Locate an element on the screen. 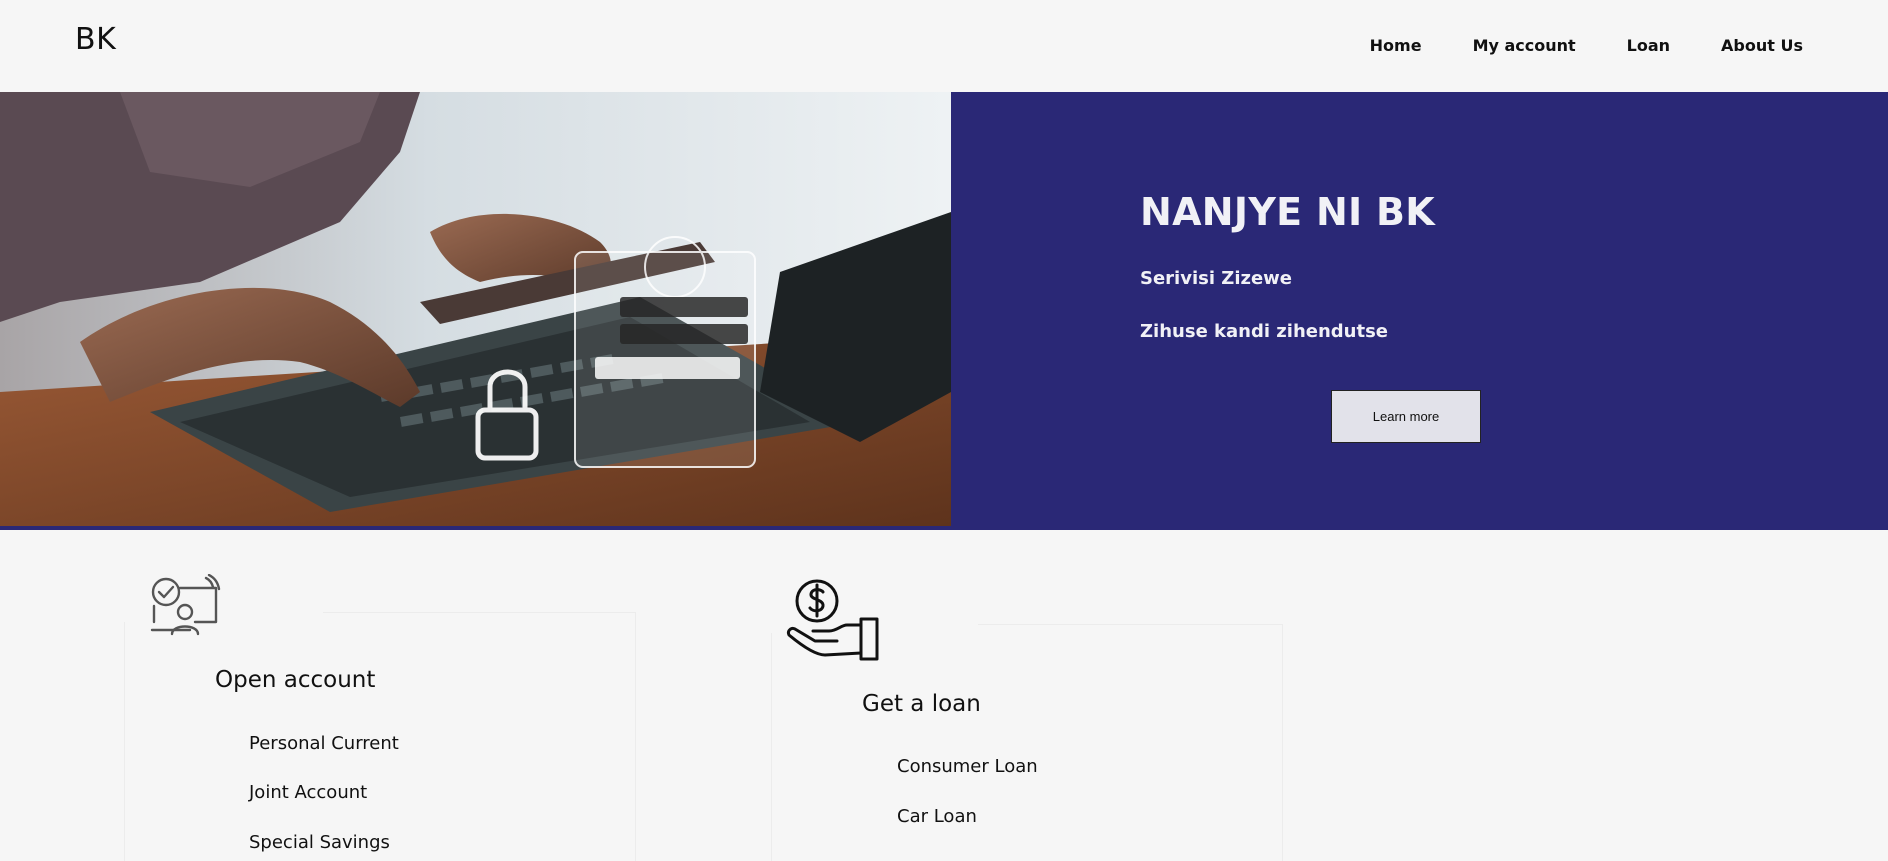 This screenshot has width=1888, height=861. hero-tagline: Zihuse kandi zihendutse is located at coordinates (1264, 331).